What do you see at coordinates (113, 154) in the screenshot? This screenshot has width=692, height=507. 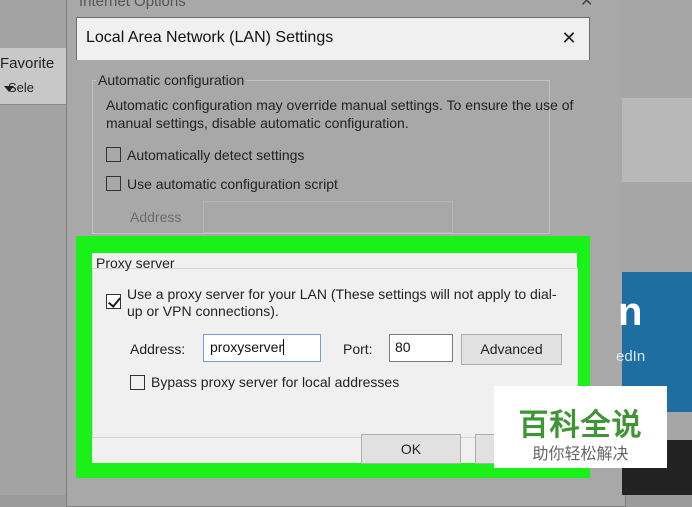 I see `detect-settings-checkbox` at bounding box center [113, 154].